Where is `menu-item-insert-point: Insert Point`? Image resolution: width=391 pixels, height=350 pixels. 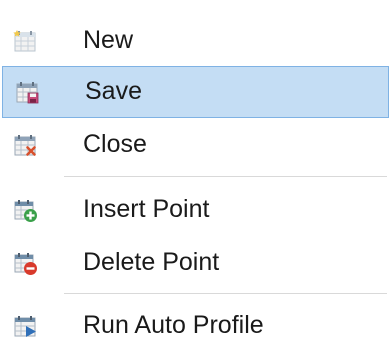 menu-item-insert-point: Insert Point is located at coordinates (195, 210).